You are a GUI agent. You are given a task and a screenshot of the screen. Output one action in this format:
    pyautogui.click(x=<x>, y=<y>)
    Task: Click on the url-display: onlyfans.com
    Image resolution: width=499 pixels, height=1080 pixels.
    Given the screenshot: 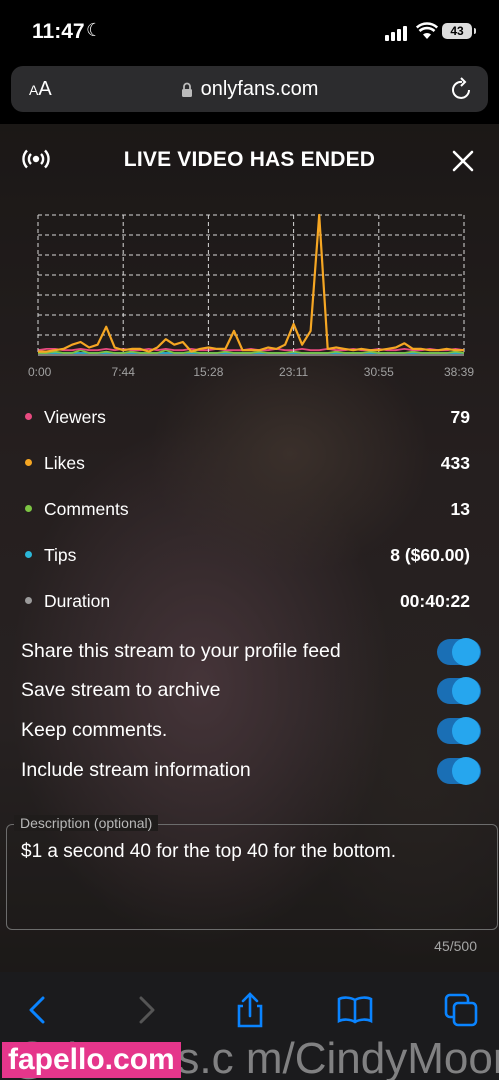 What is the action you would take?
    pyautogui.click(x=249, y=89)
    